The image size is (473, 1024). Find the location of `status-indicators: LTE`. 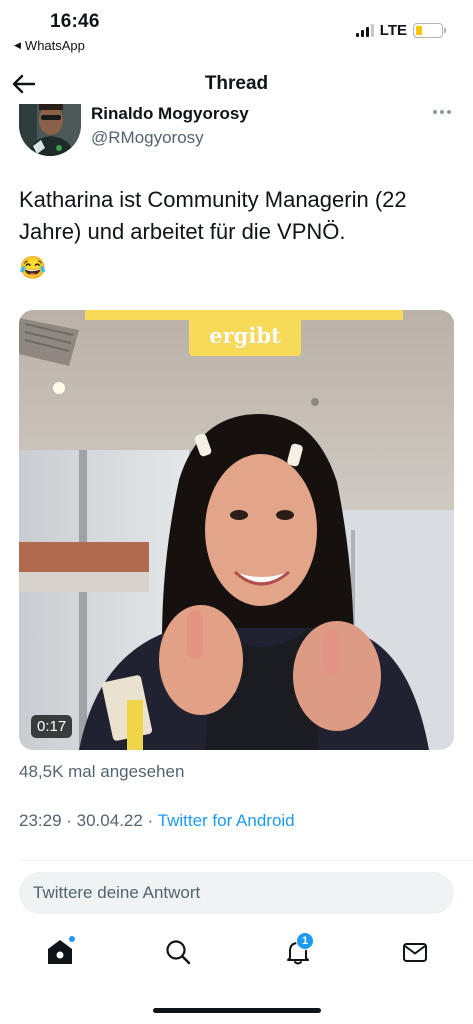

status-indicators: LTE is located at coordinates (400, 30).